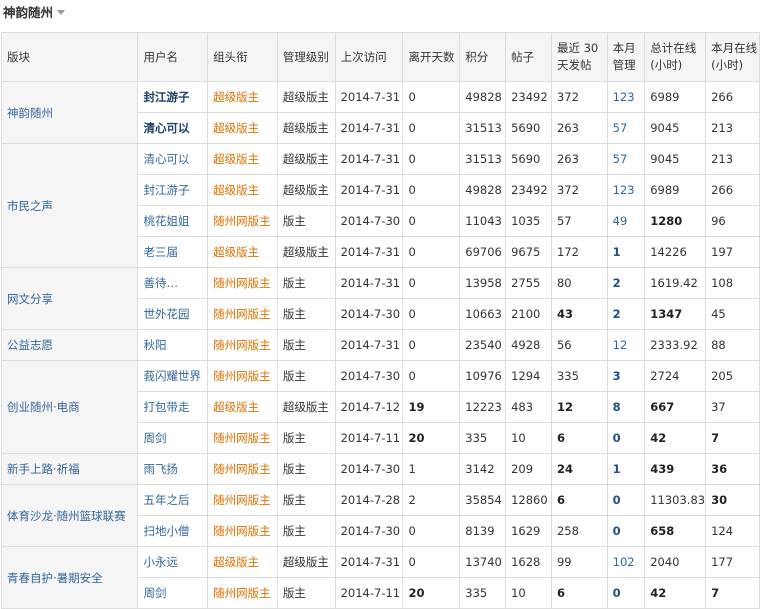 This screenshot has height=609, width=760. What do you see at coordinates (369, 407) in the screenshot?
I see `last-visit: 2014-7-12` at bounding box center [369, 407].